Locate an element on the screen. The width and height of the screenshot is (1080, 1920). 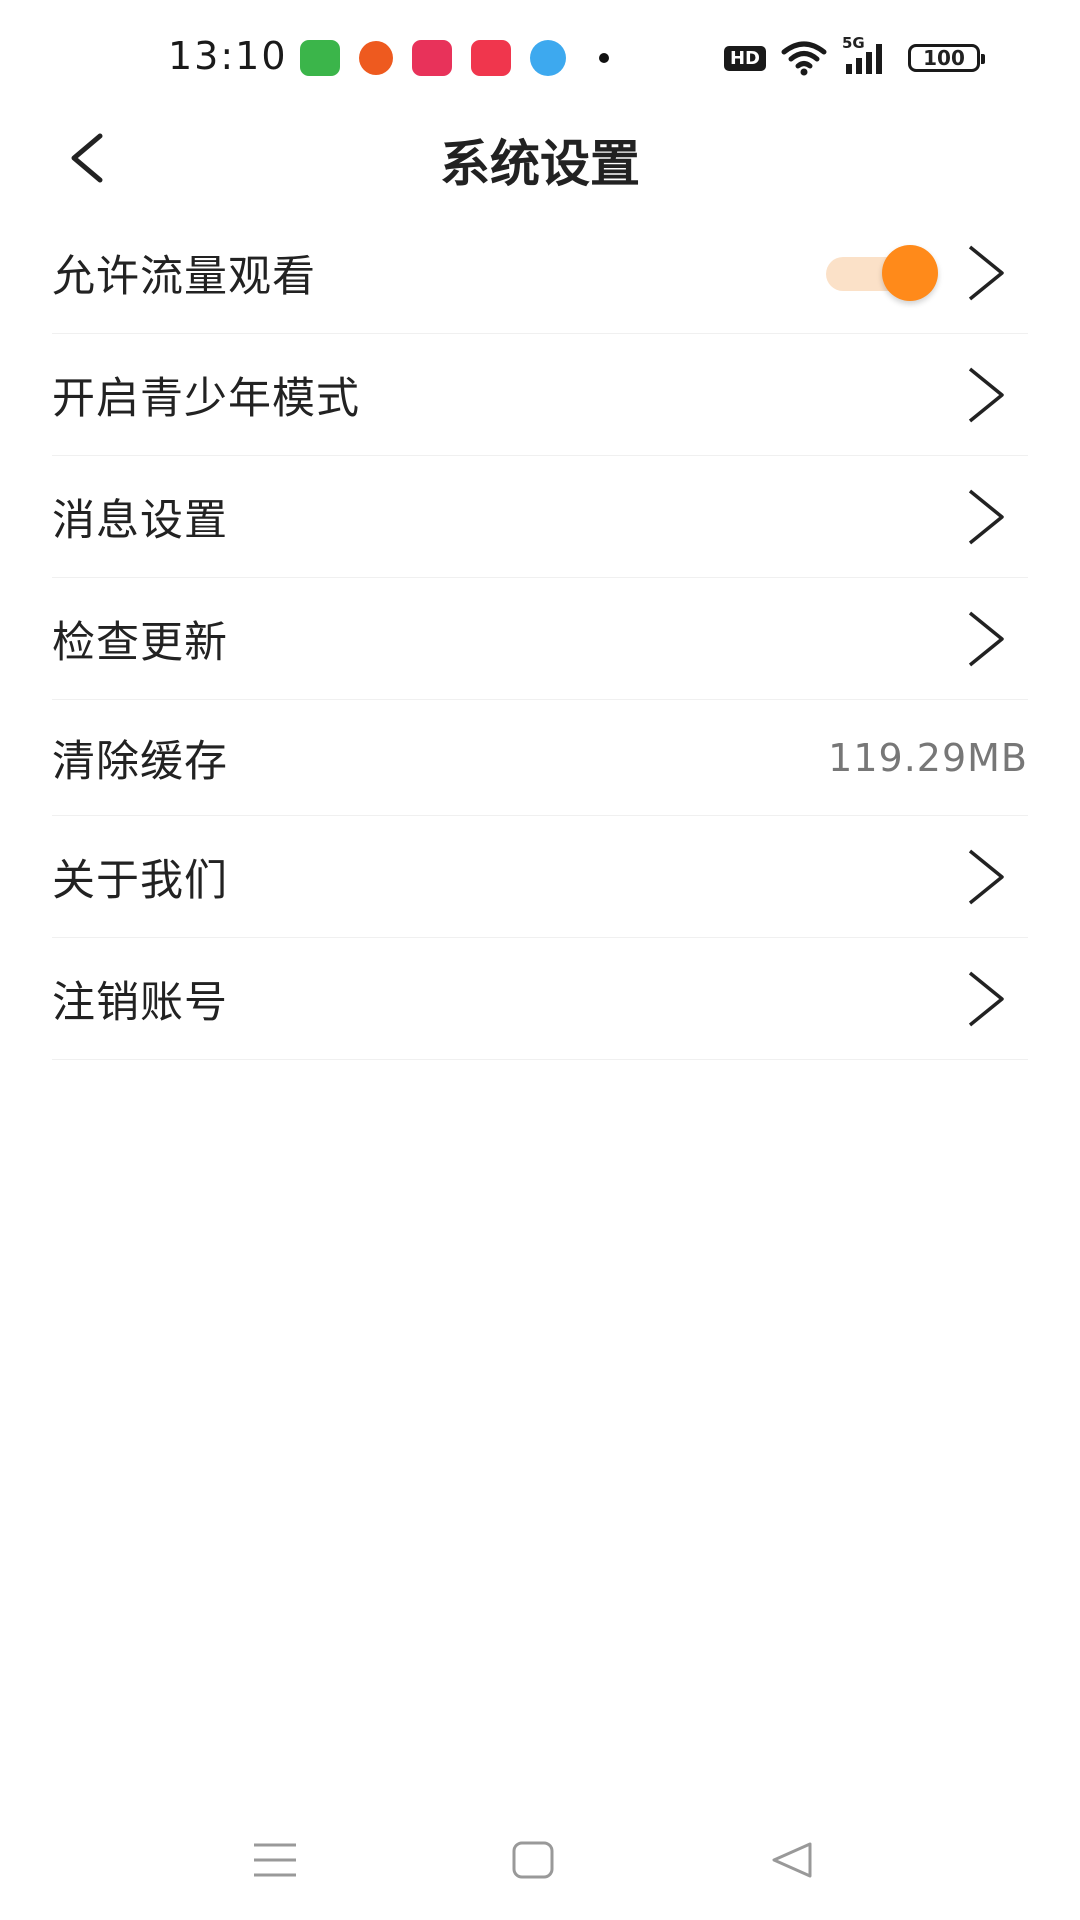
setting-label: 允许流量观看 is located at coordinates (184, 276).